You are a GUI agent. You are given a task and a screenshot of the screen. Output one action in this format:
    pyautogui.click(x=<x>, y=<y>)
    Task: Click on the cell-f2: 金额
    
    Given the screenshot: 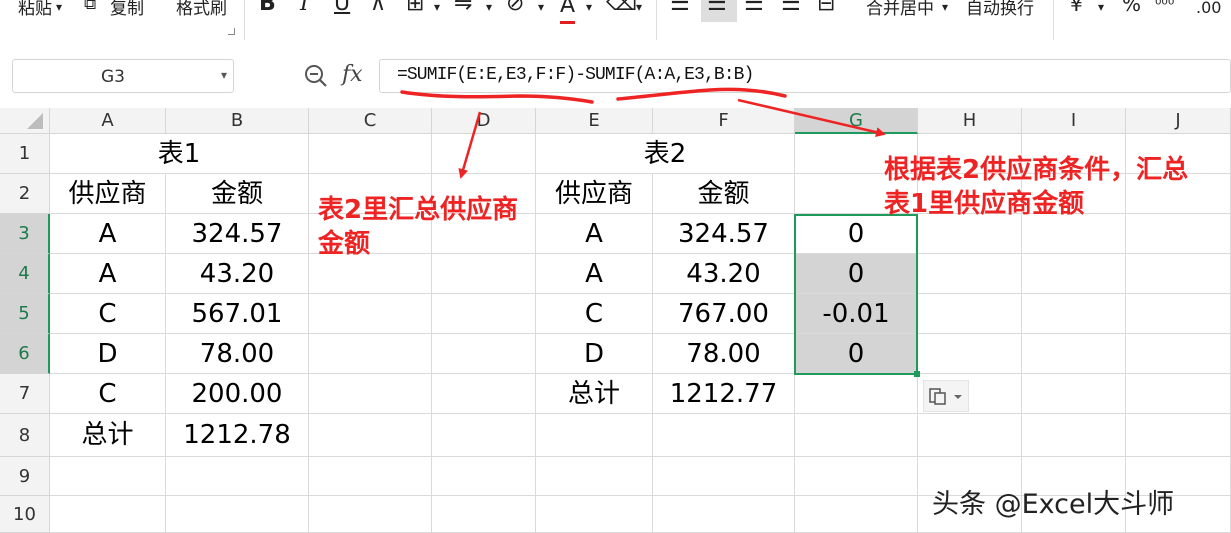 What is the action you would take?
    pyautogui.click(x=724, y=194)
    